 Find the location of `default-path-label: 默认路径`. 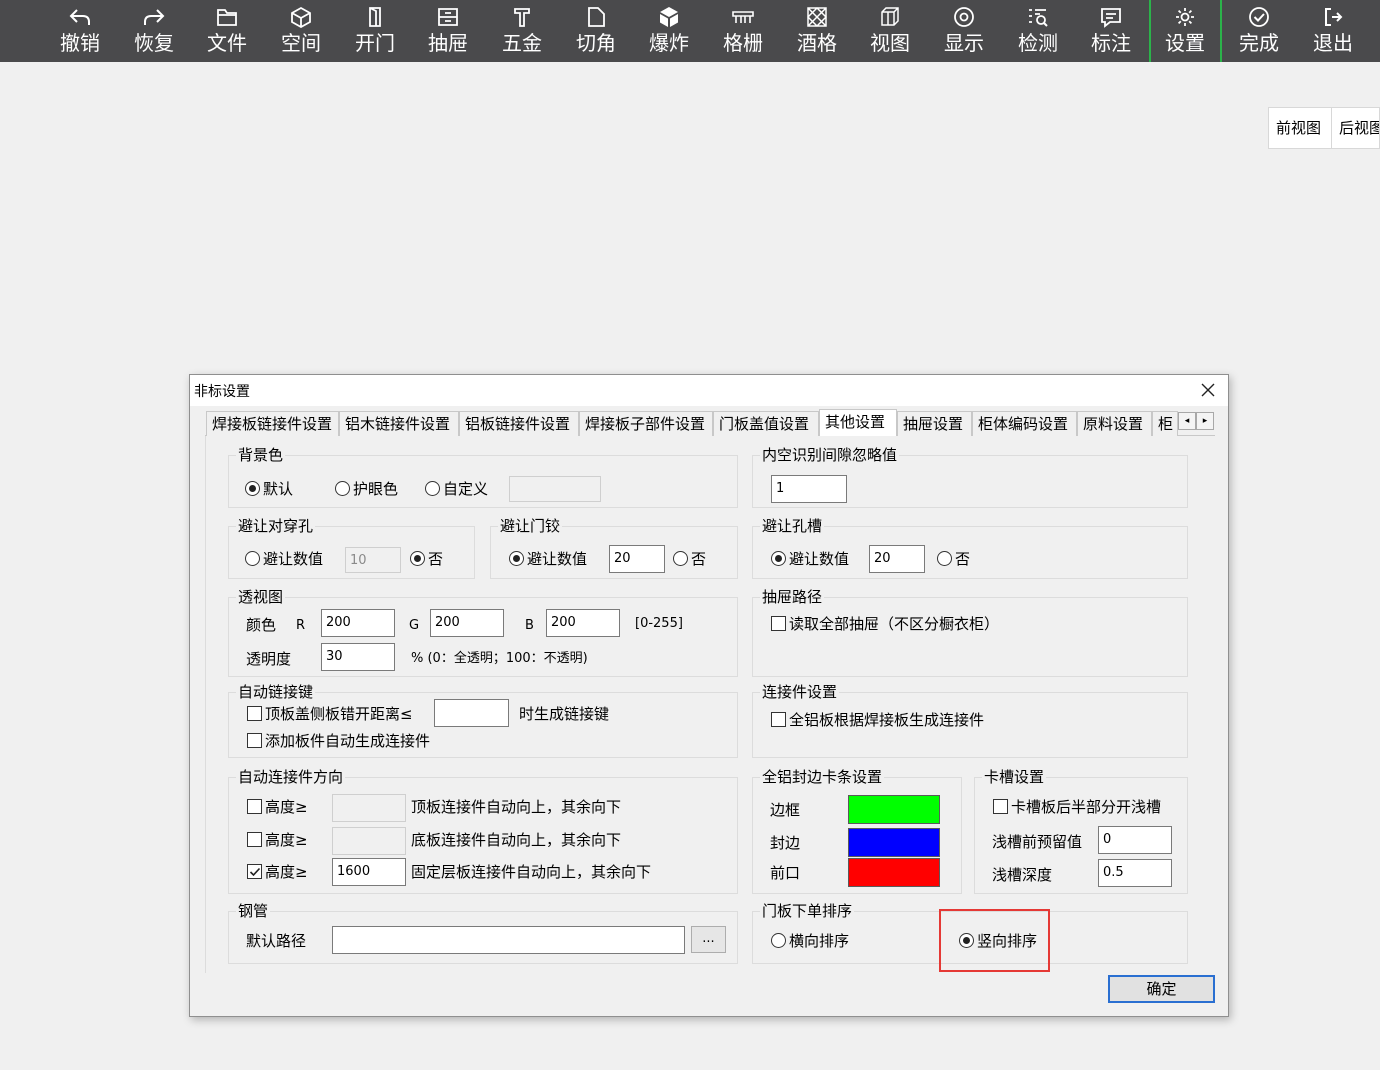

default-path-label: 默认路径 is located at coordinates (276, 941).